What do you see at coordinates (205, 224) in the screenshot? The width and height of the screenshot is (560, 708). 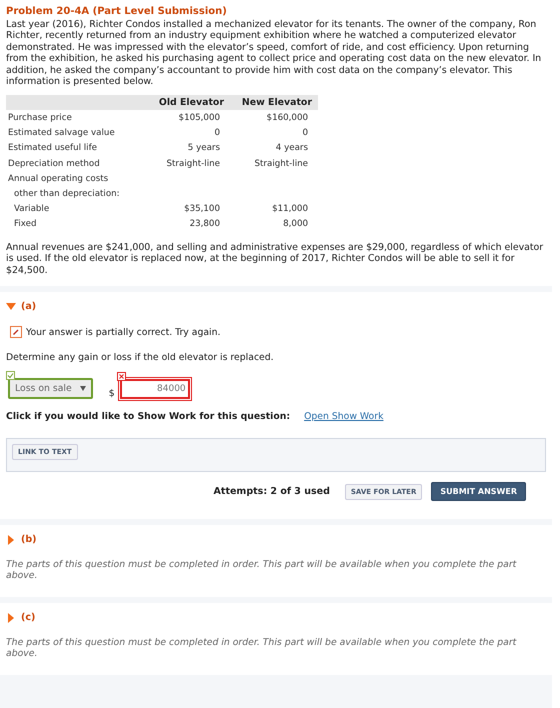 I see `table-cell: 23,800` at bounding box center [205, 224].